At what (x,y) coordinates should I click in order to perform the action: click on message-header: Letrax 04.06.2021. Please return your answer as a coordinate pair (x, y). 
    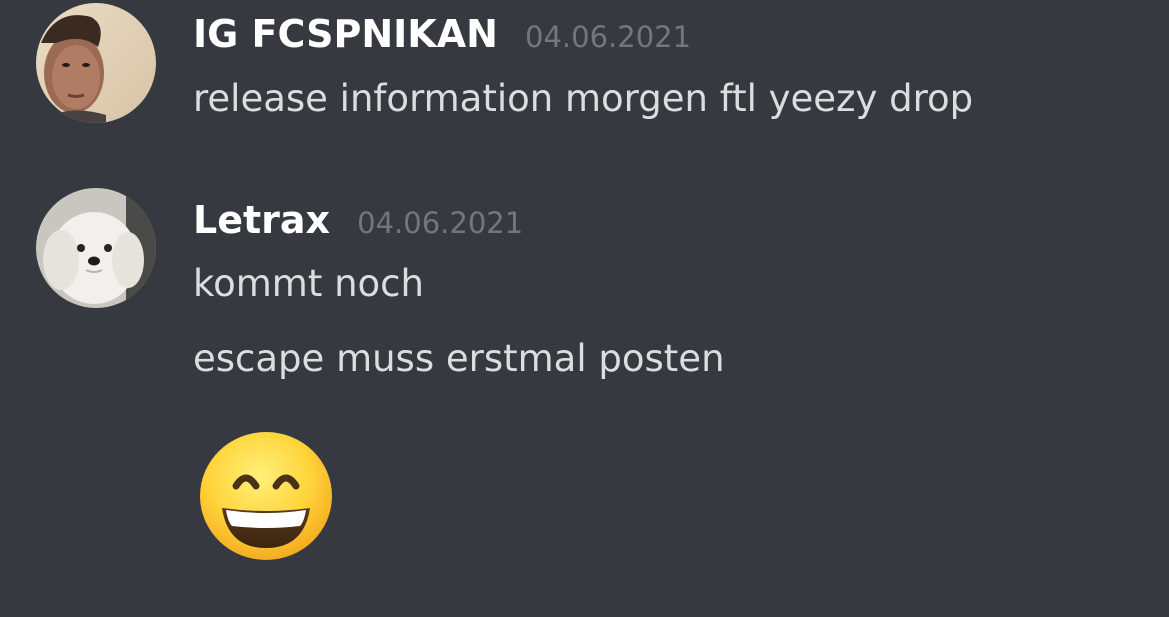
    Looking at the image, I should click on (358, 220).